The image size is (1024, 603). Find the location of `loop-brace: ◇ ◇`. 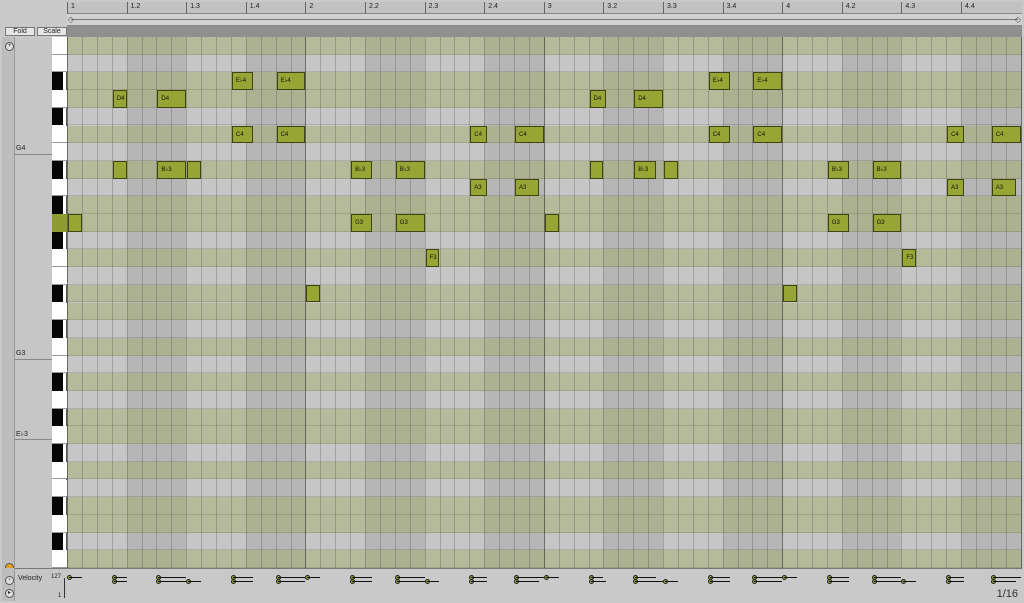

loop-brace: ◇ ◇ is located at coordinates (544, 20).